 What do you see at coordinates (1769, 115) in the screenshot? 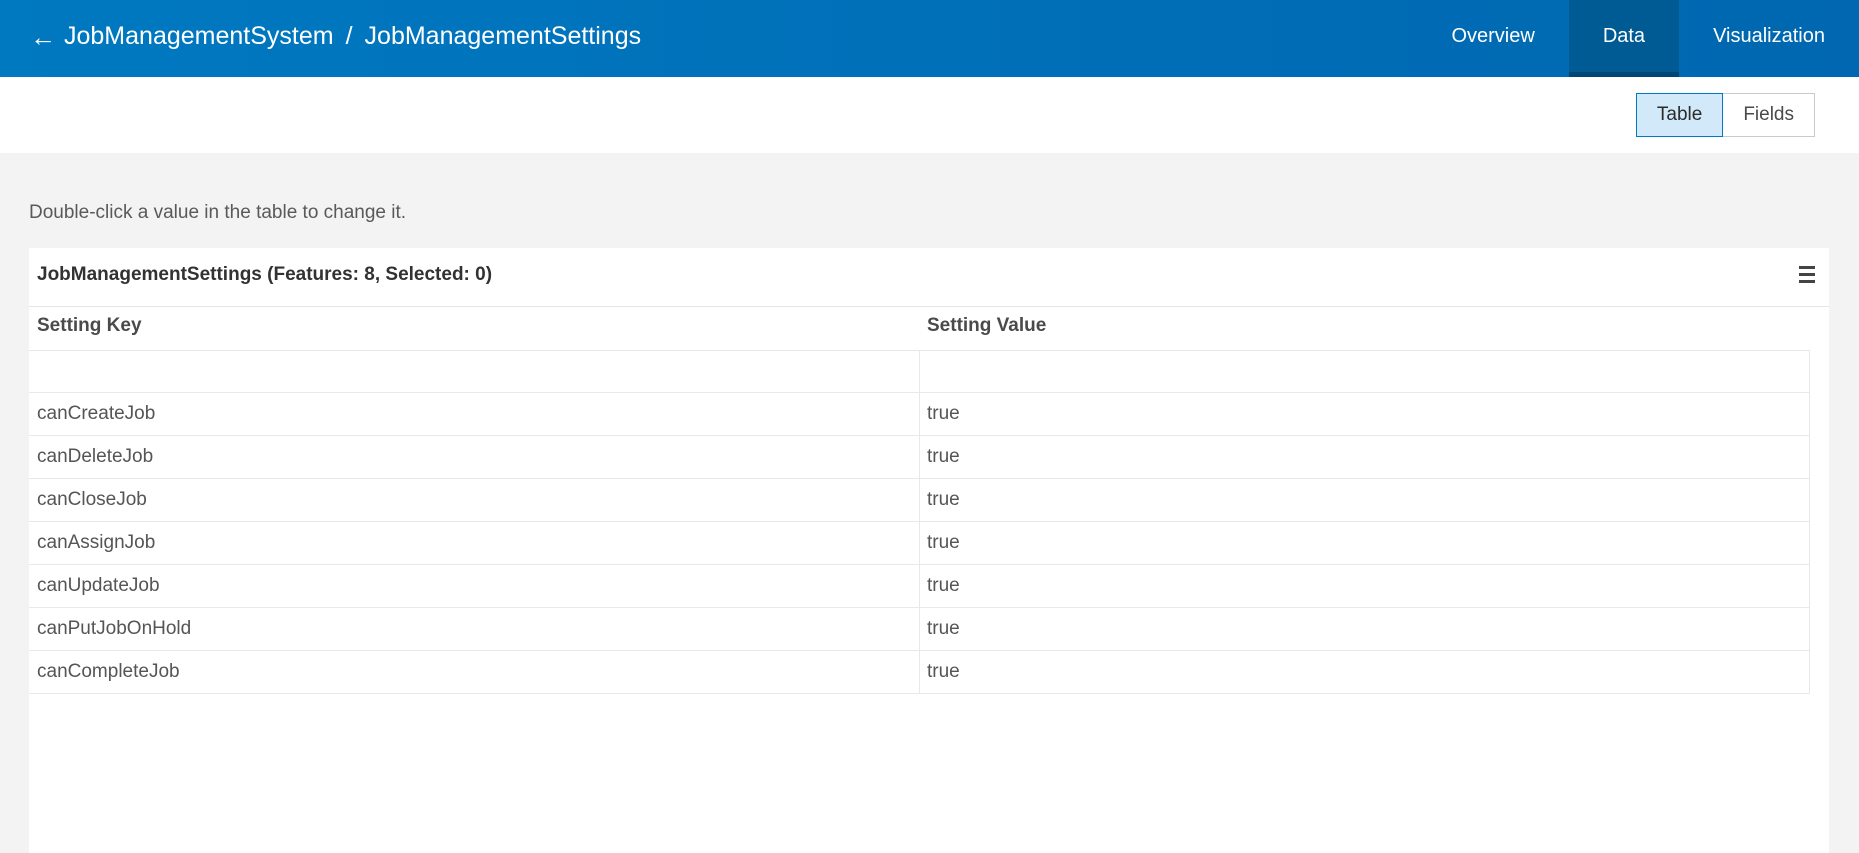
I see `fields-view-button: Fields` at bounding box center [1769, 115].